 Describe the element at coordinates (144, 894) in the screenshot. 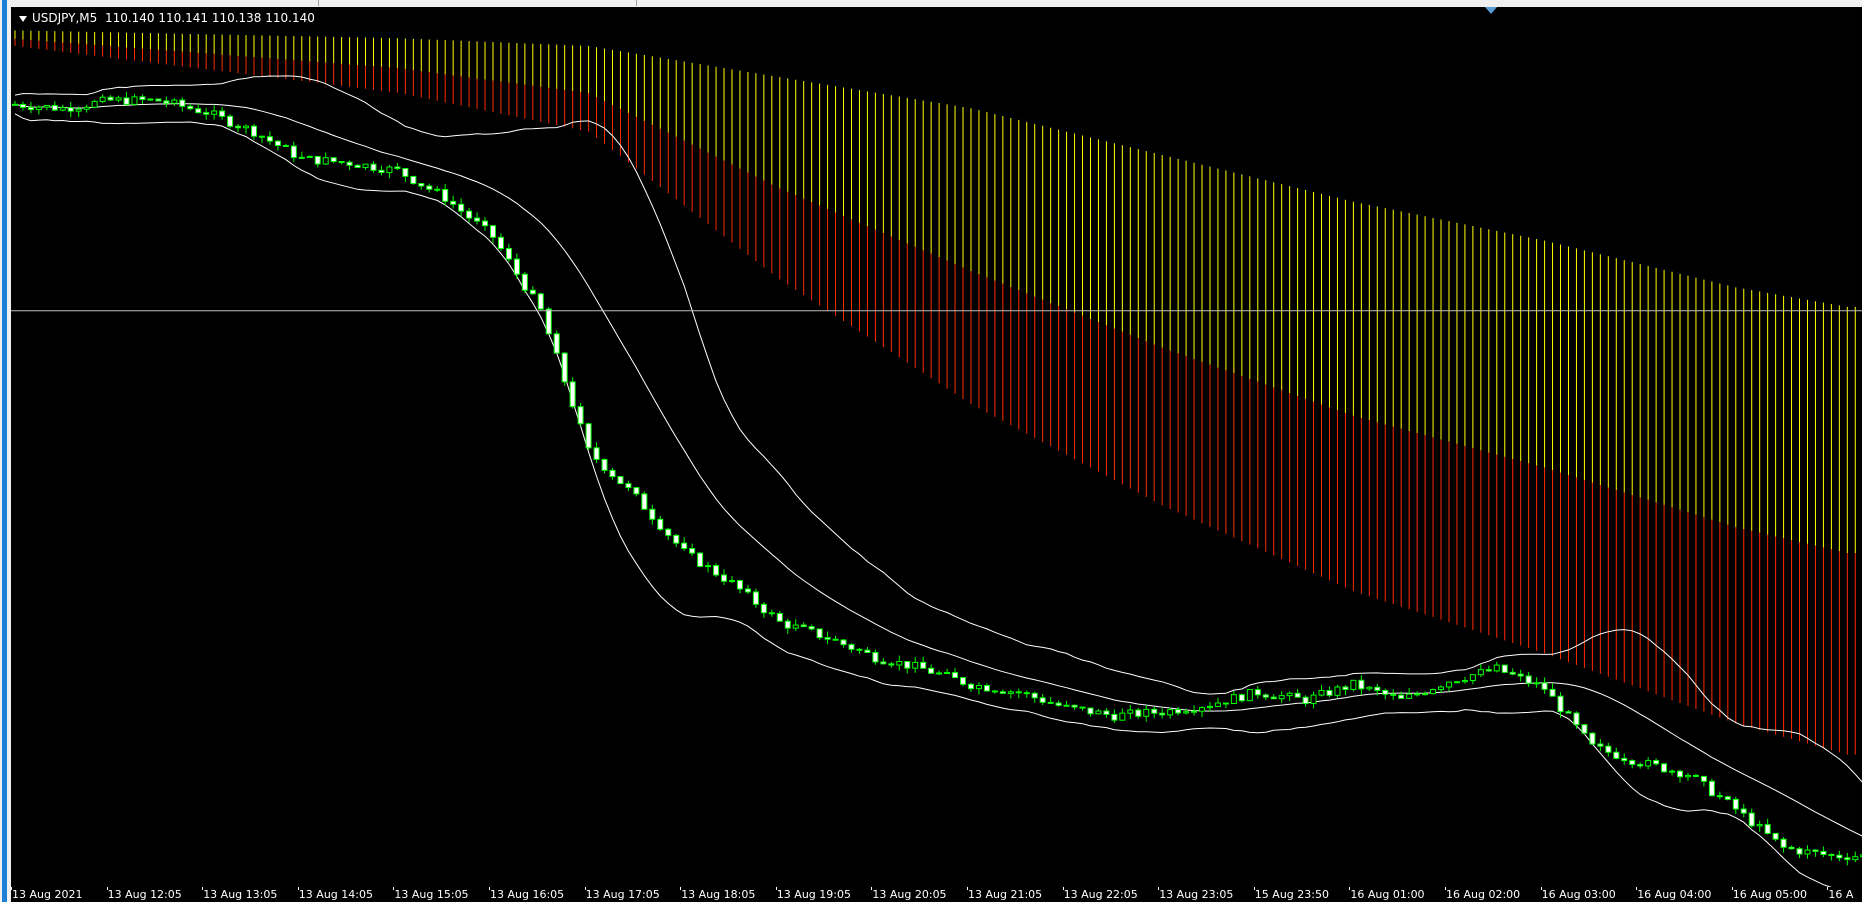

I see `time-axis-label: 13 Aug 12:05` at that location.